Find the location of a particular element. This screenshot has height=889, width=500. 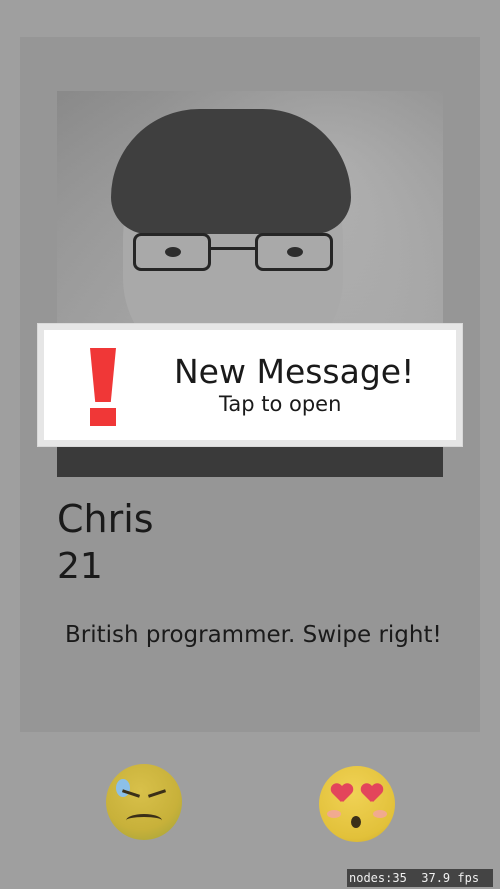

profile-bio: British programmer. Swipe right! is located at coordinates (253, 635).